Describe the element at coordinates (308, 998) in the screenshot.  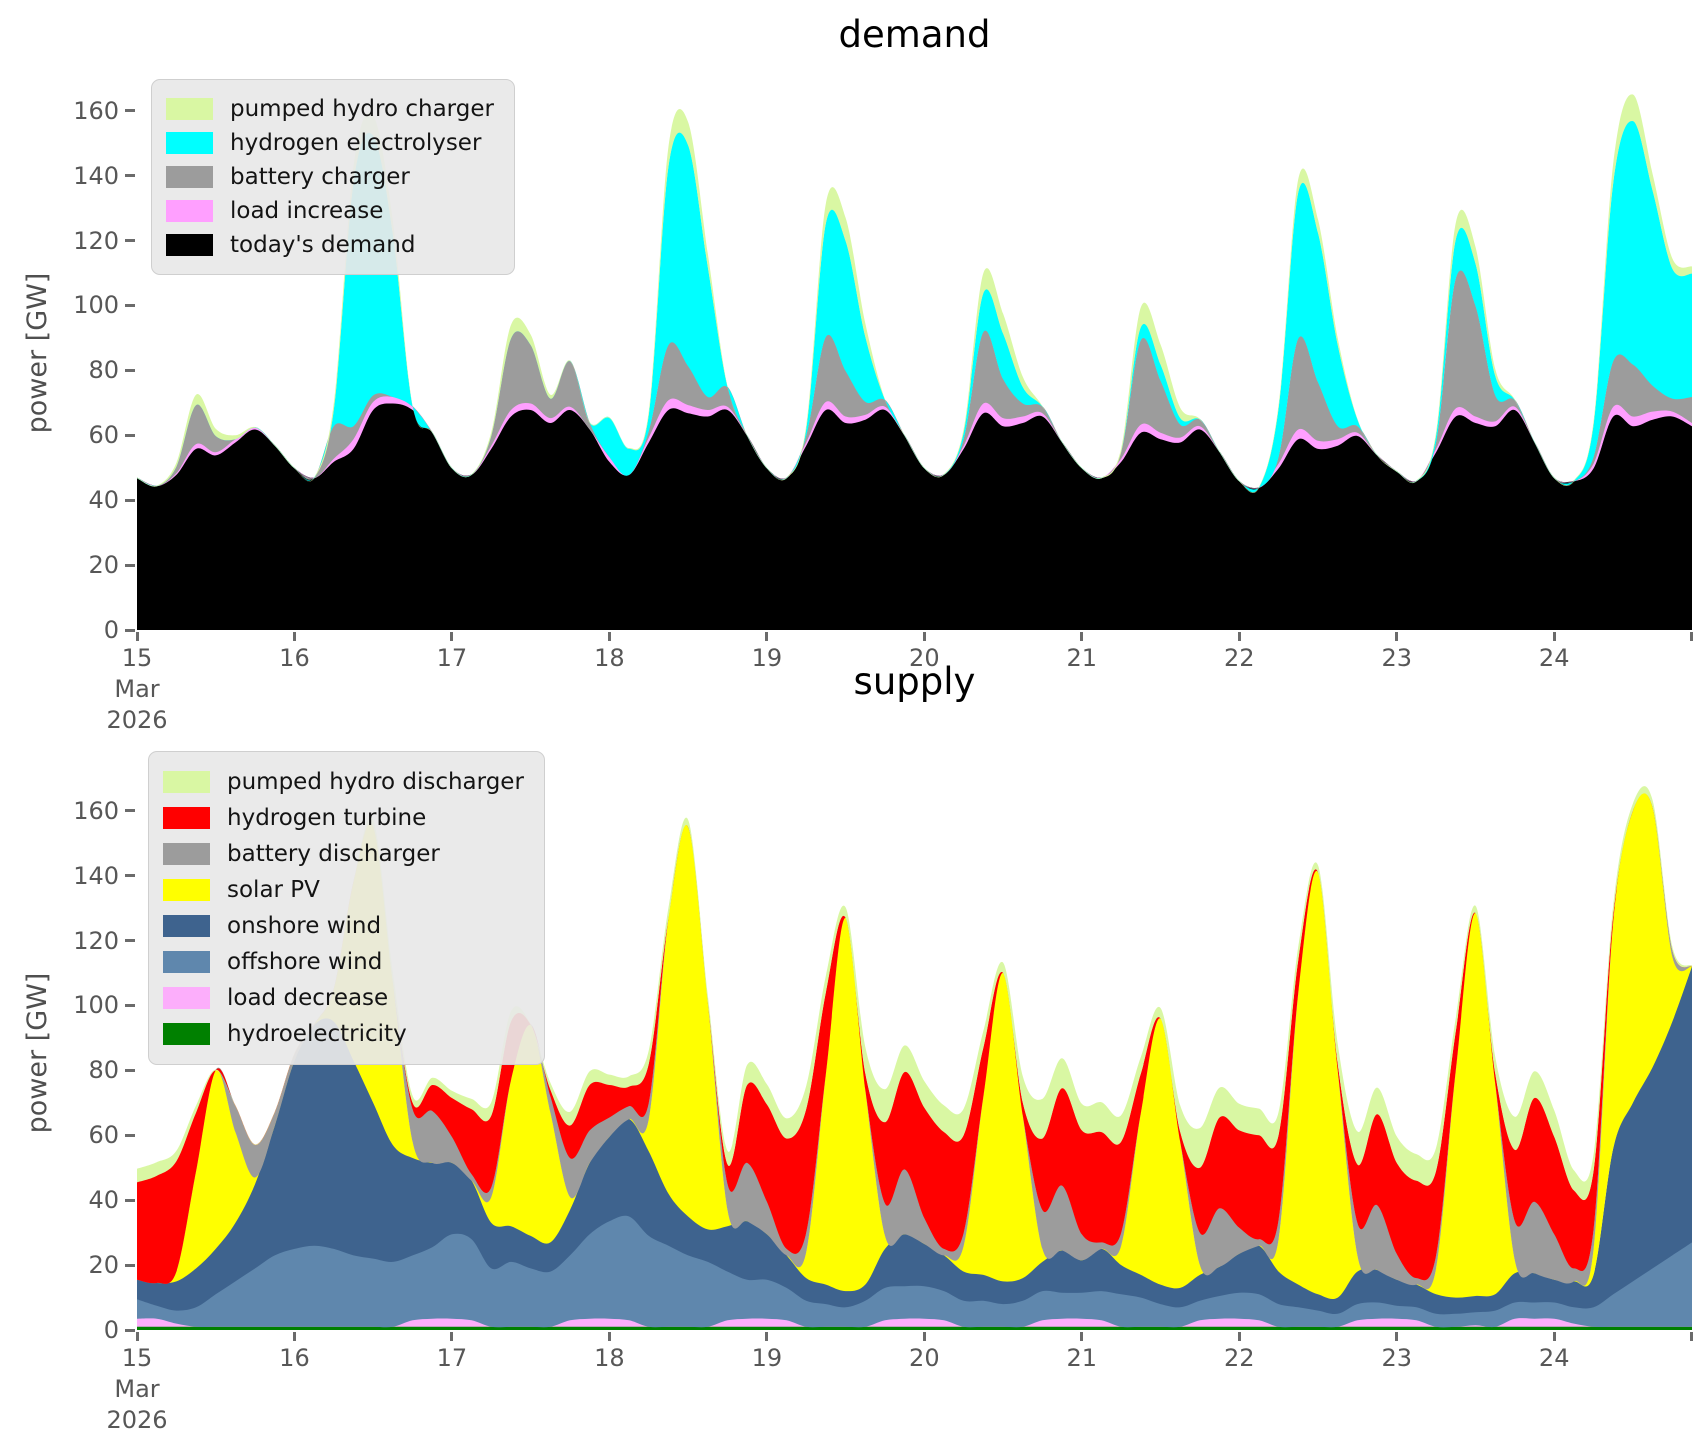
I see `legend-label-load_decrease: load decrease` at that location.